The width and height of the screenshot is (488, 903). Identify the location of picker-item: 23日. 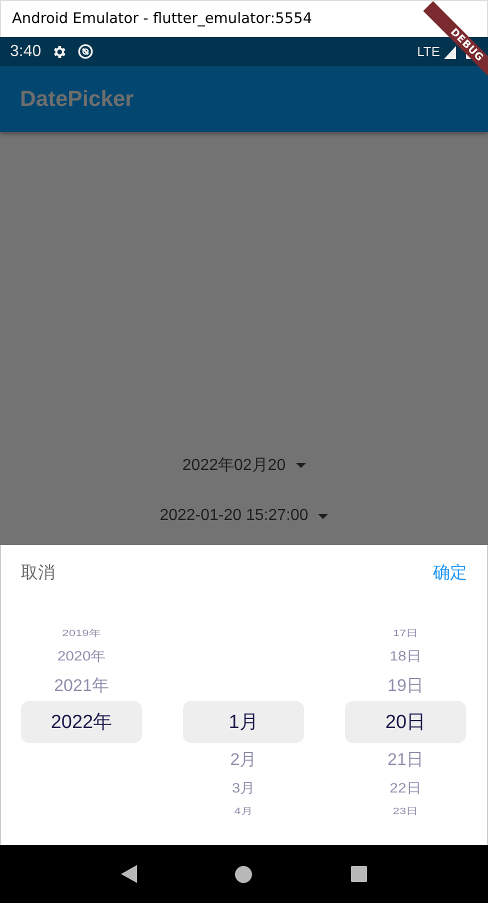
(405, 811).